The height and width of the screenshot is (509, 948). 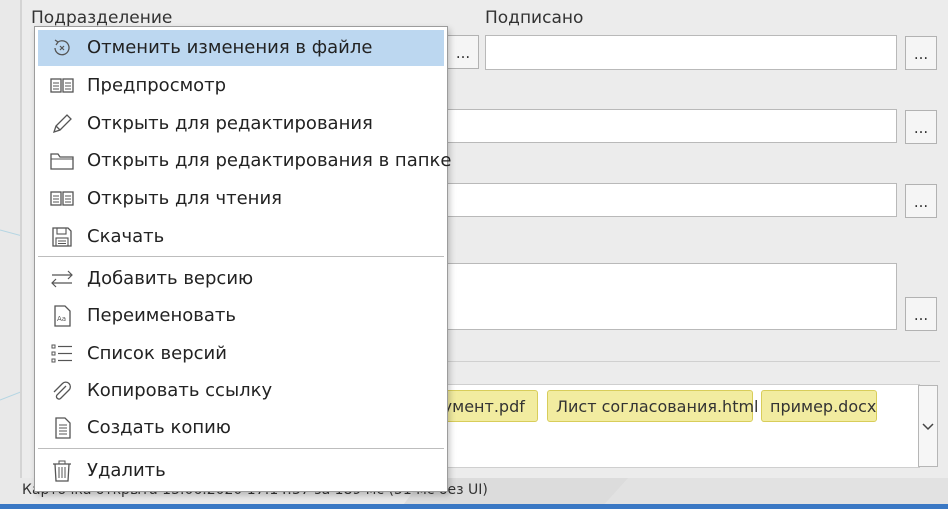 I want to click on menu-item-label: Копировать ссылку, so click(x=180, y=390).